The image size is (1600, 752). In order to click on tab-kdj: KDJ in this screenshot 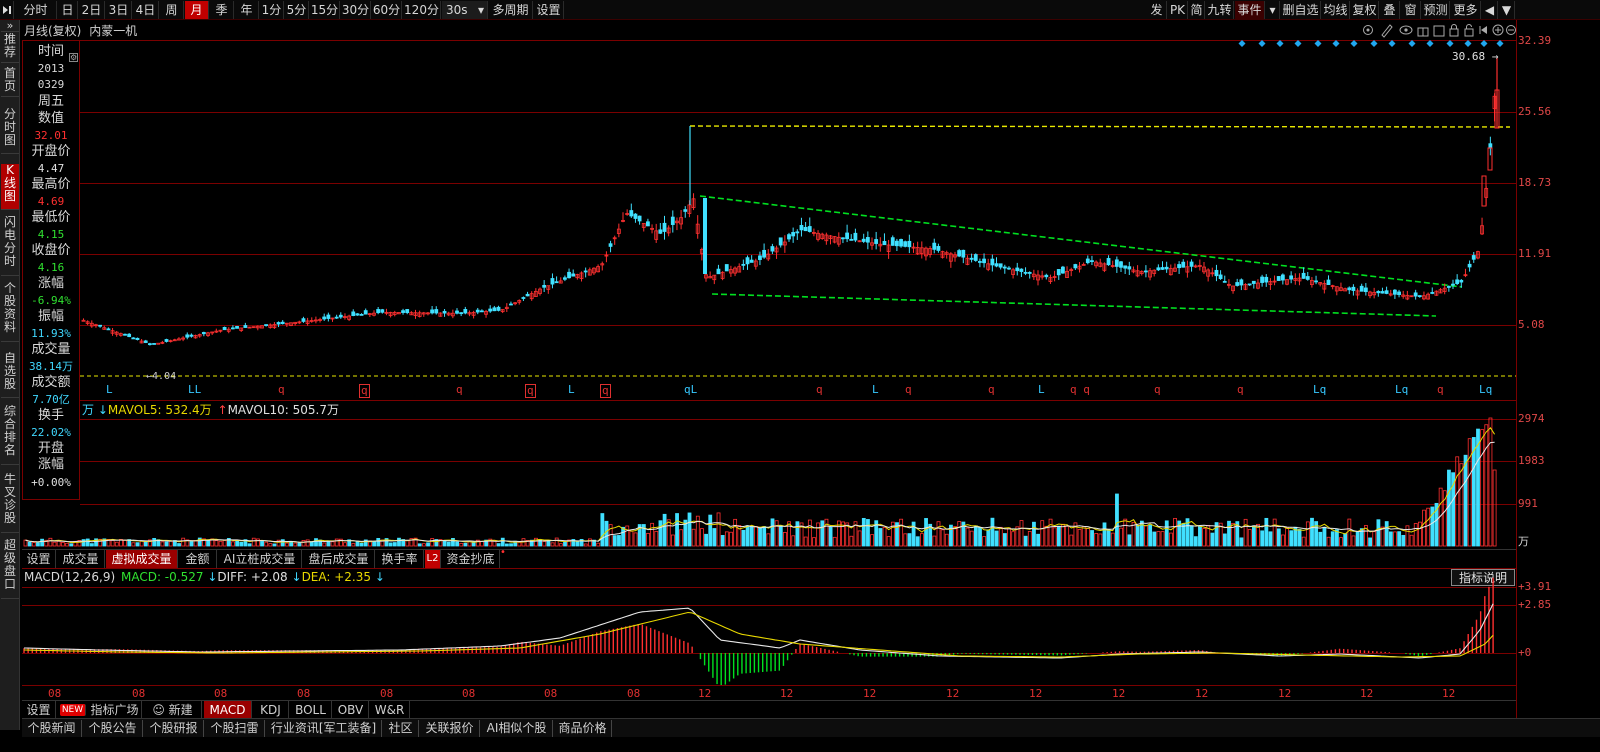, I will do `click(271, 710)`.